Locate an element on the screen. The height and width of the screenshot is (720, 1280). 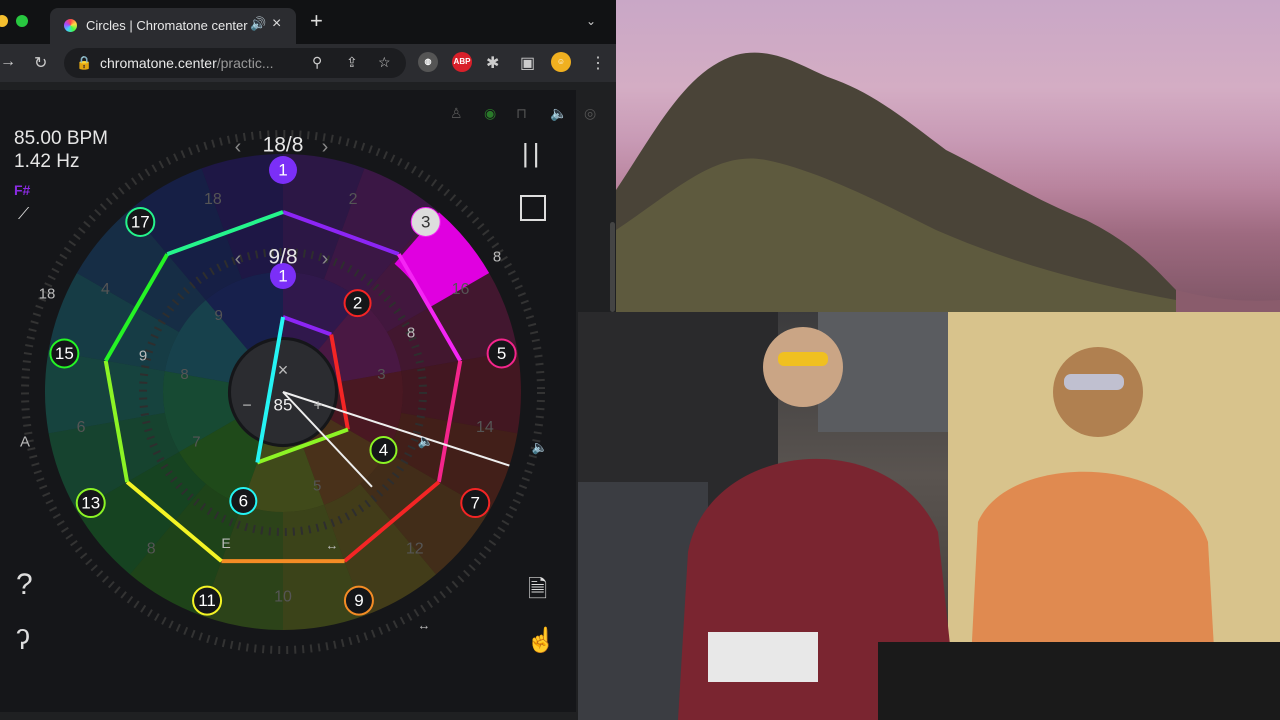
inner-volume-icon: 🔈 is located at coordinates (426, 442).